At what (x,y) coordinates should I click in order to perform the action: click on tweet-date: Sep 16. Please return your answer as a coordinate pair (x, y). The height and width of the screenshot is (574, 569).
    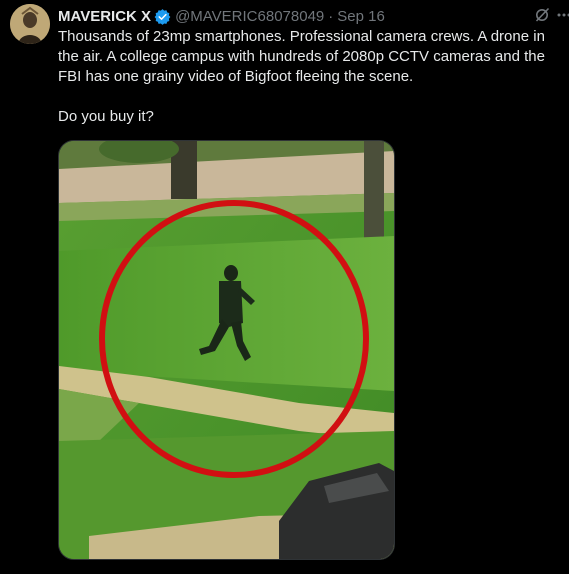
    Looking at the image, I should click on (361, 16).